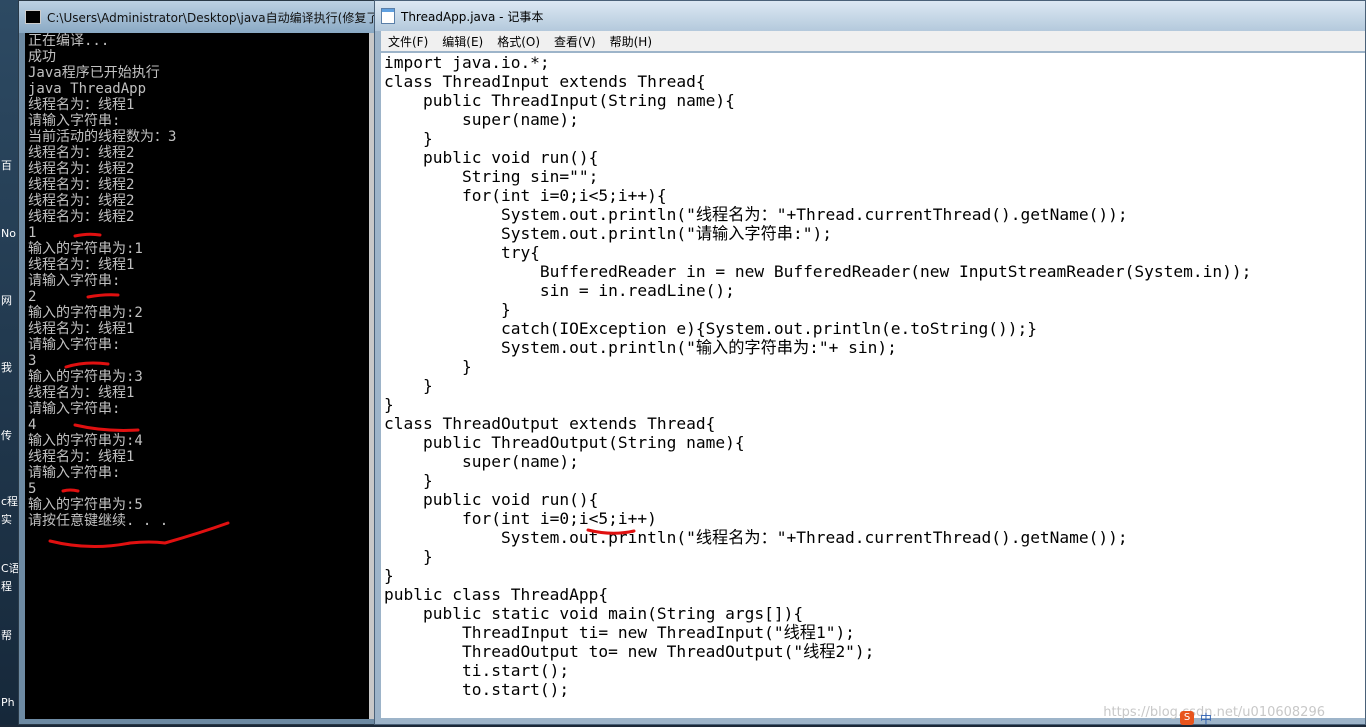 Image resolution: width=1366 pixels, height=727 pixels. Describe the element at coordinates (525, 195) in the screenshot. I see `code-line: for(int i=0;i<5;i++){` at that location.